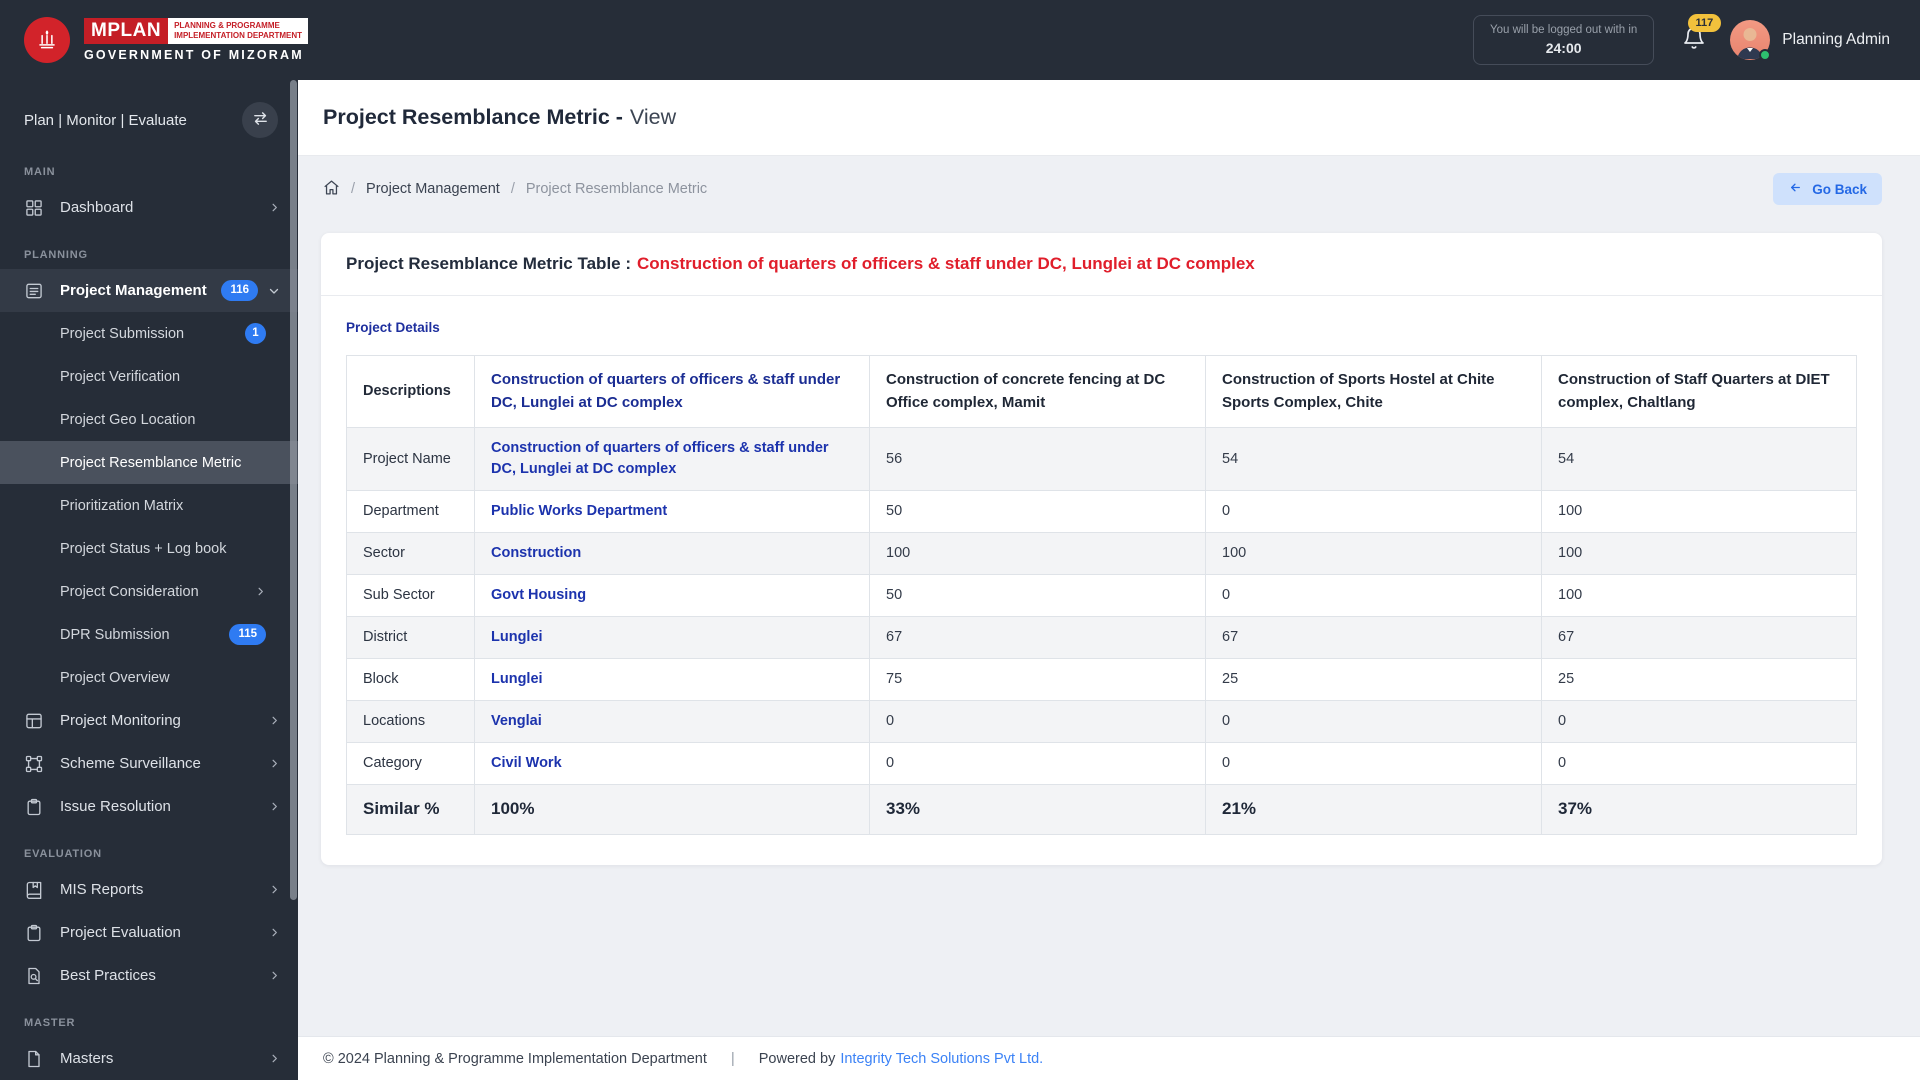 Image resolution: width=1920 pixels, height=1080 pixels. Describe the element at coordinates (1751, 40) in the screenshot. I see `user-avatar` at that location.